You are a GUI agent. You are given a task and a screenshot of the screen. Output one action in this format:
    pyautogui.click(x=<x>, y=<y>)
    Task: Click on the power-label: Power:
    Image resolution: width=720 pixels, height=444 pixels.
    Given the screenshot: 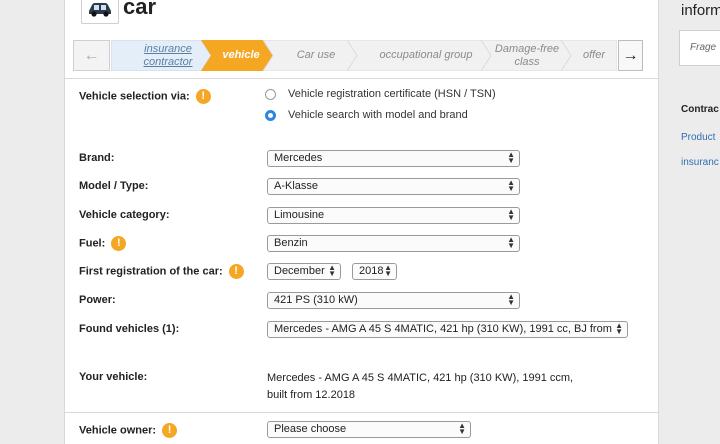 What is the action you would take?
    pyautogui.click(x=97, y=300)
    